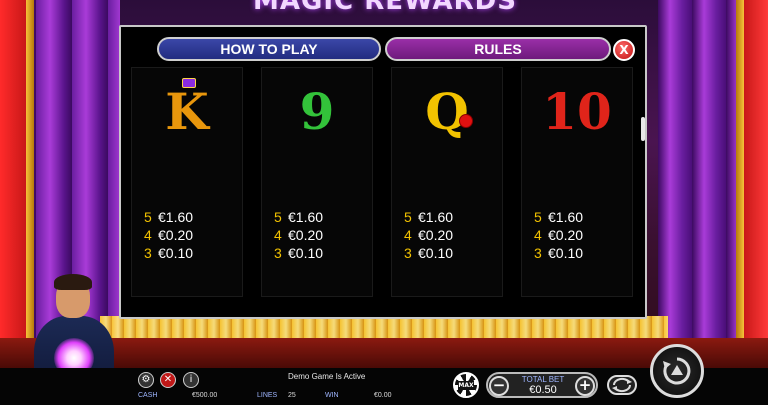  Describe the element at coordinates (447, 182) in the screenshot. I see `paytable-card: Q 5 €1.60 4 €0.20 3 €0.10` at that location.